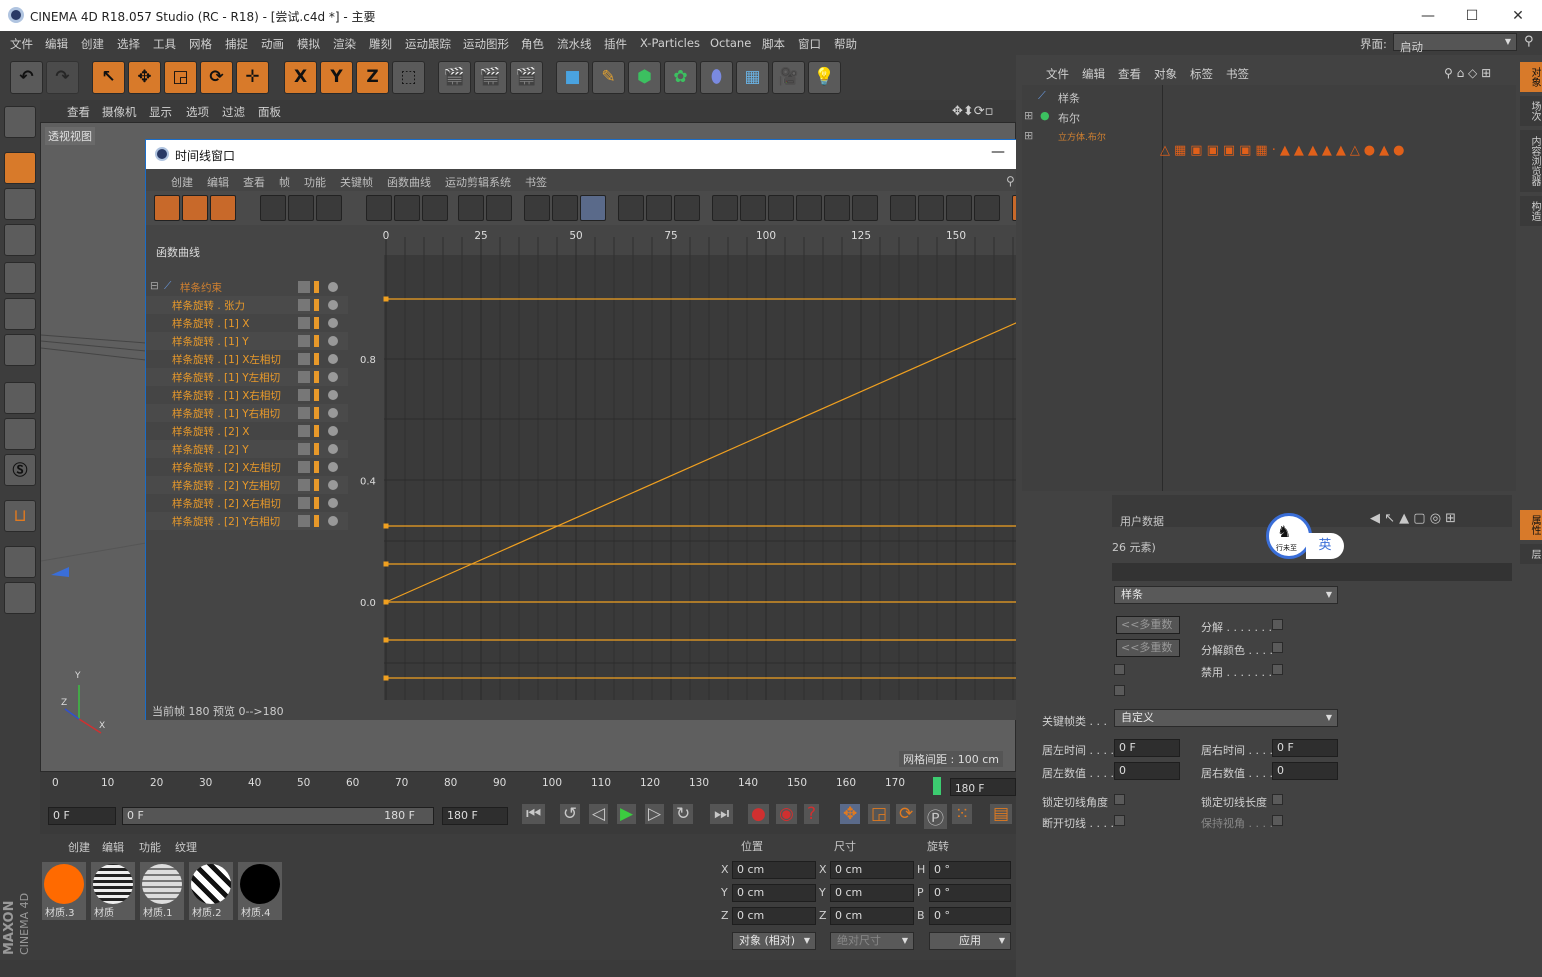 The image size is (1542, 977). I want to click on model-mode-button, so click(20, 168).